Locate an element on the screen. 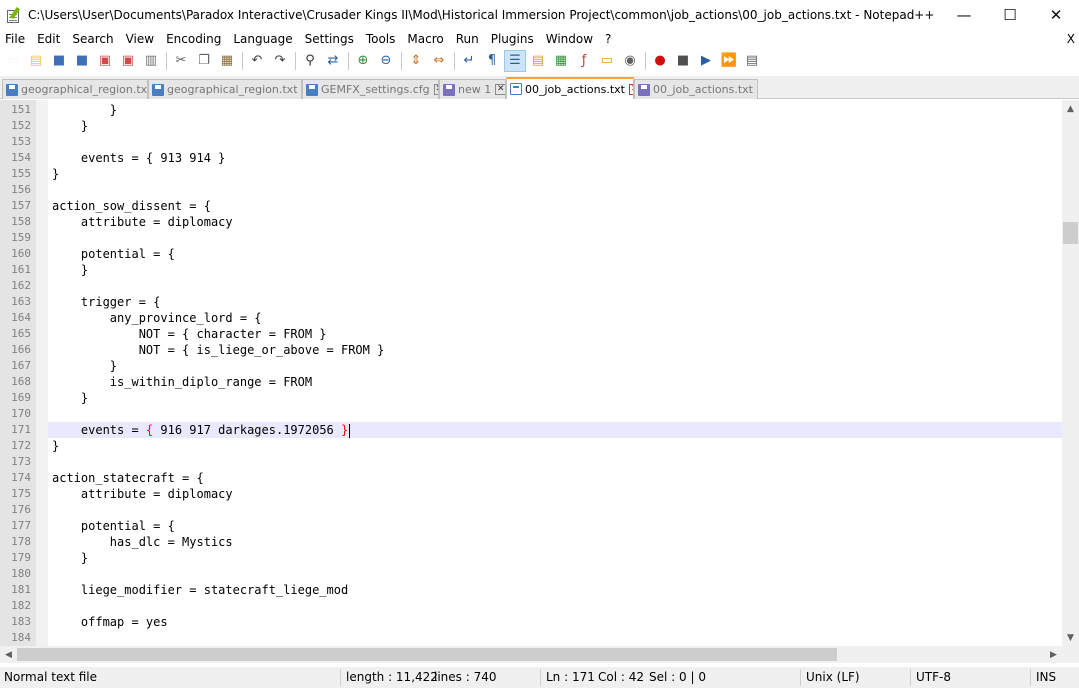 Image resolution: width=1079 pixels, height=688 pixels. code-line: 162 is located at coordinates (531, 286).